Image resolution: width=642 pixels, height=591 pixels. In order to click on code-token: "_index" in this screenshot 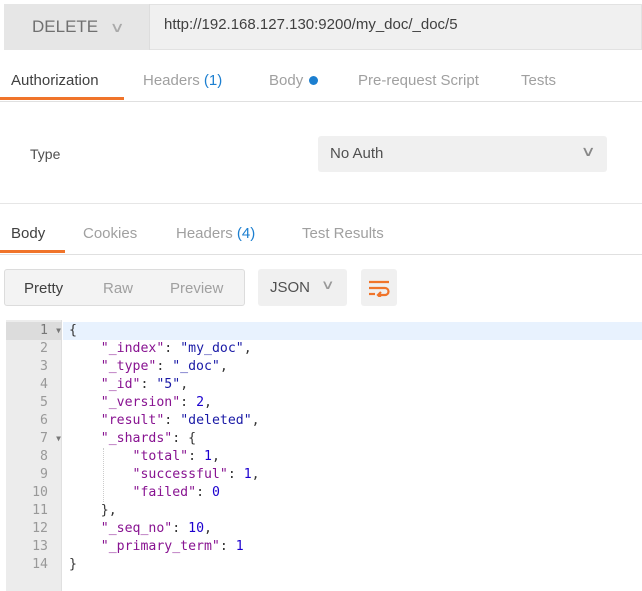, I will do `click(132, 348)`.